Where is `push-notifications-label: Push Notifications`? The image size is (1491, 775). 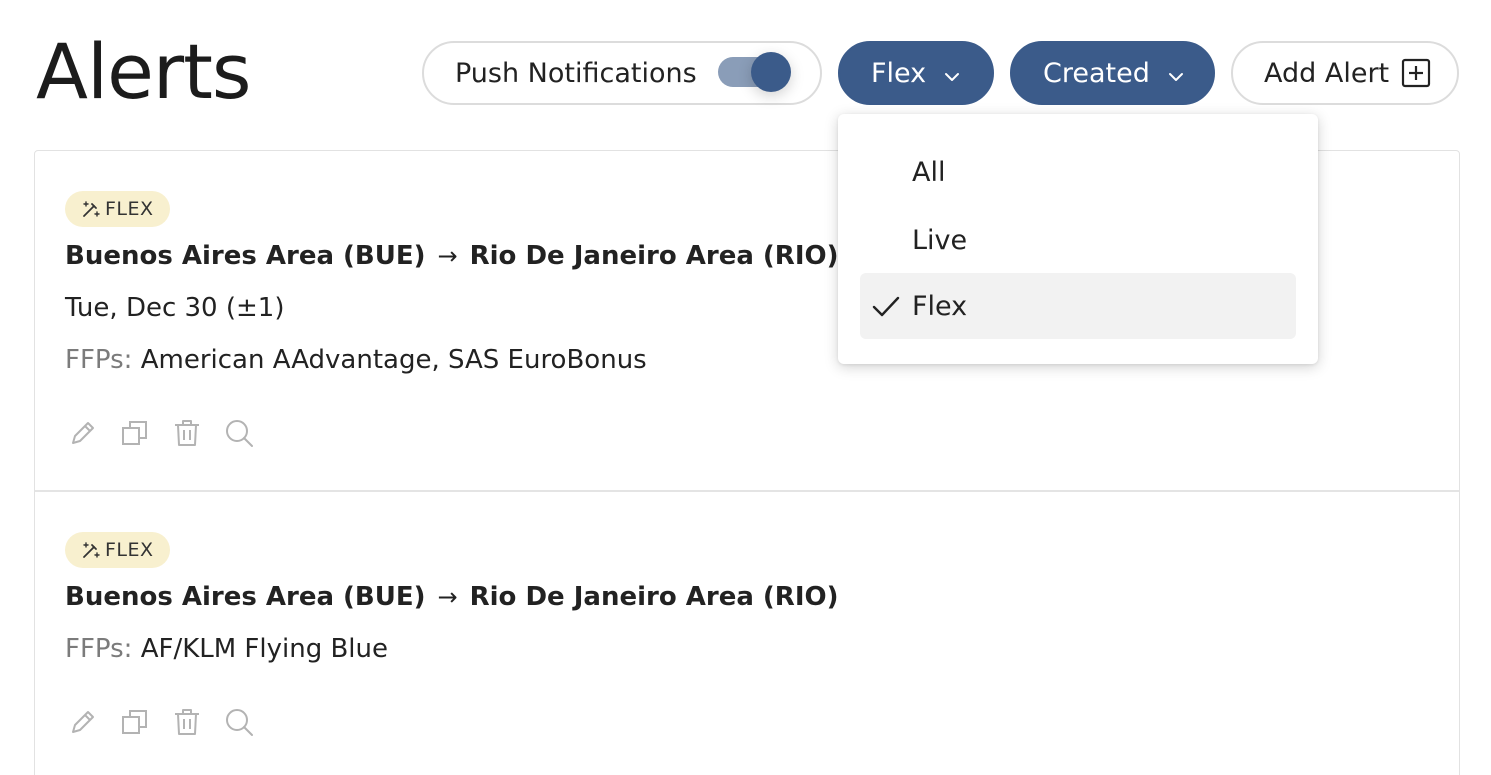
push-notifications-label: Push Notifications is located at coordinates (576, 73).